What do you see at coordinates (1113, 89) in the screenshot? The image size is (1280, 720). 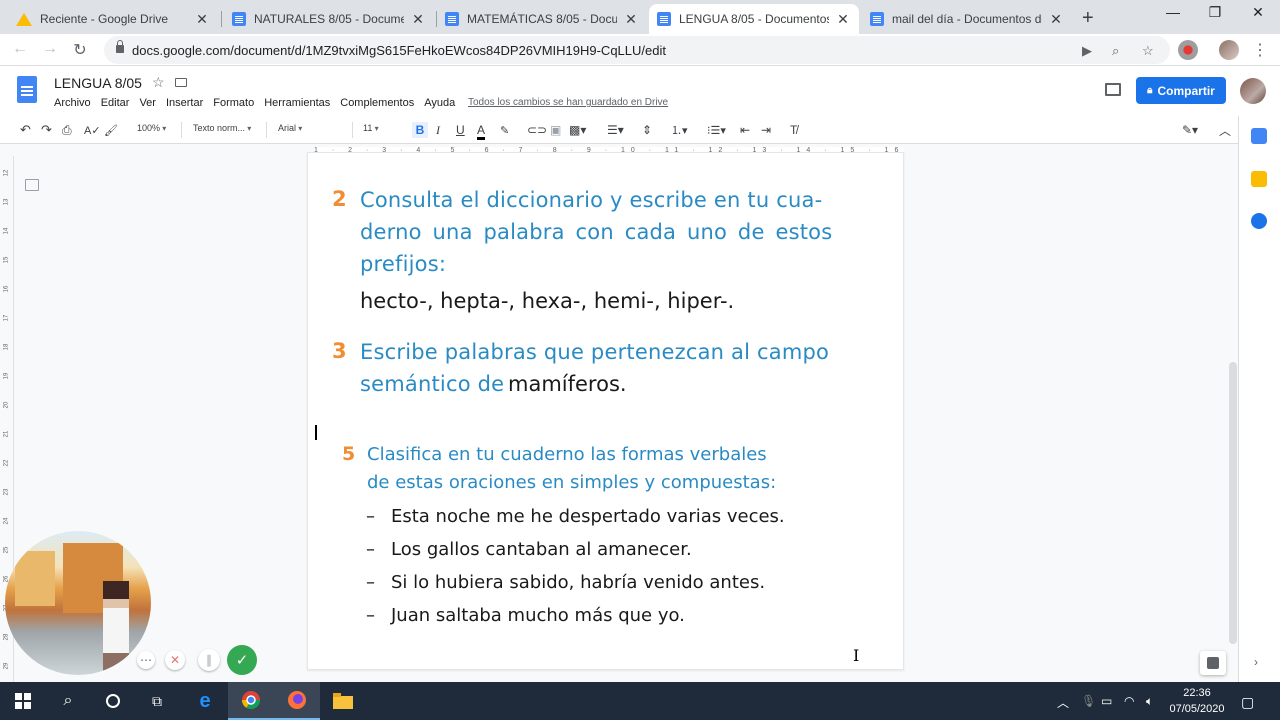 I see `comments-icon` at bounding box center [1113, 89].